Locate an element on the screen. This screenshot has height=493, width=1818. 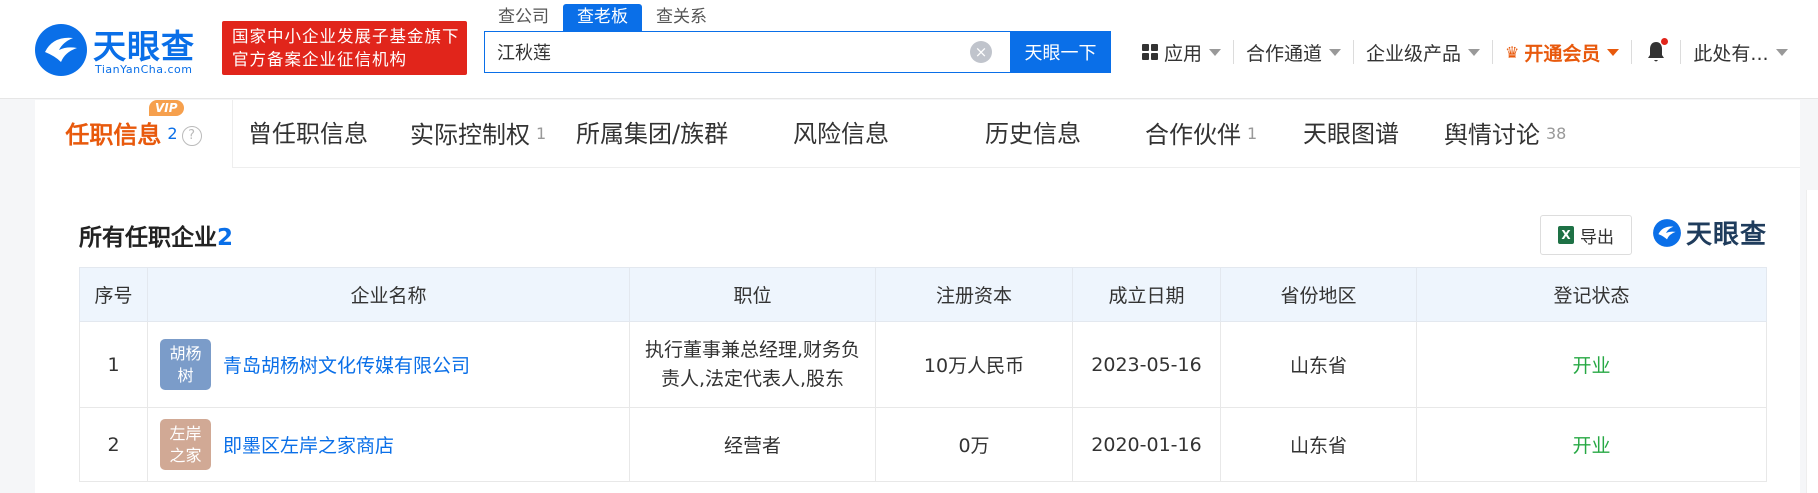
cell-company: 左岸之家 即墨区左岸之家商店 is located at coordinates (388, 444).